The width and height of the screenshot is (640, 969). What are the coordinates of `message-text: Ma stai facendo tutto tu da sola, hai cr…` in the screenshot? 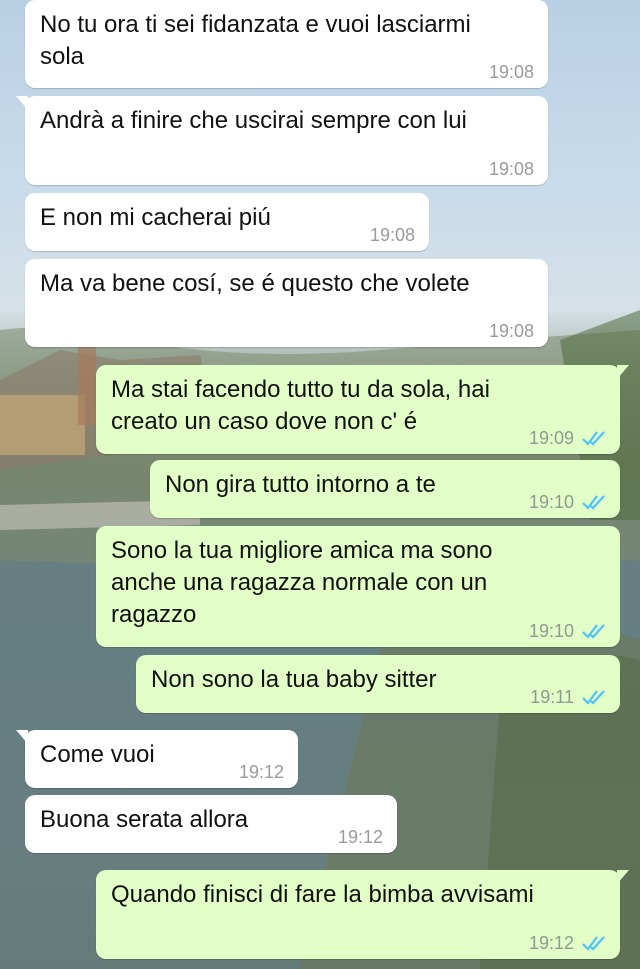 It's located at (300, 405).